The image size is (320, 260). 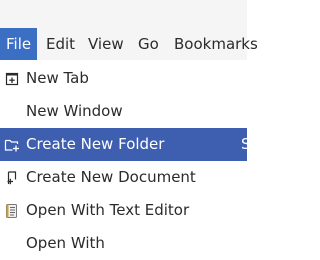 I want to click on menu-item-new-window: New Window, so click(x=123, y=111).